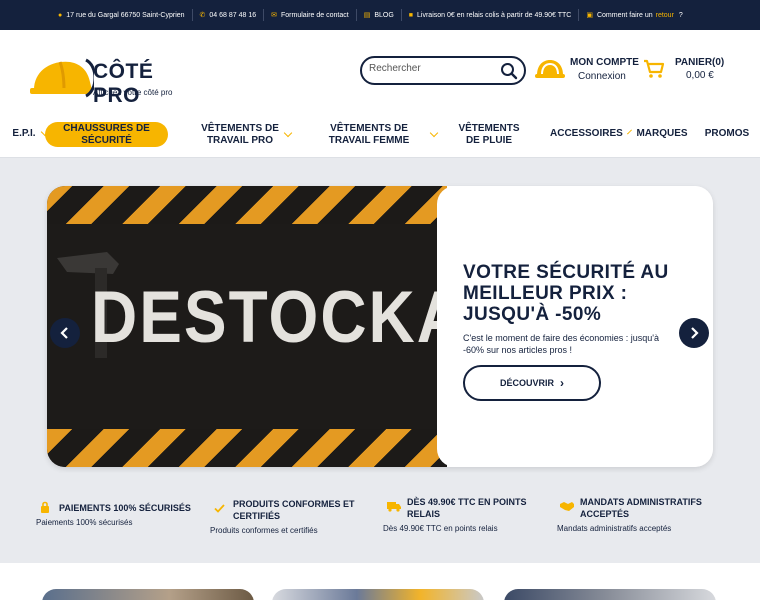 The image size is (760, 600). I want to click on chevron-left-icon, so click(64, 333).